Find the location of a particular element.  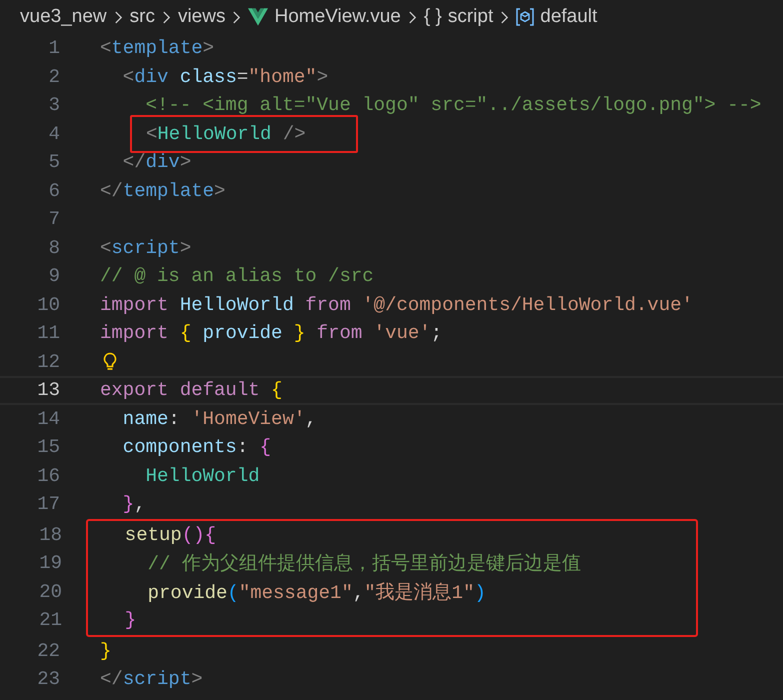

code-line: // 作为父组件提供信息，括号里前边是键后边是值 is located at coordinates (363, 564).